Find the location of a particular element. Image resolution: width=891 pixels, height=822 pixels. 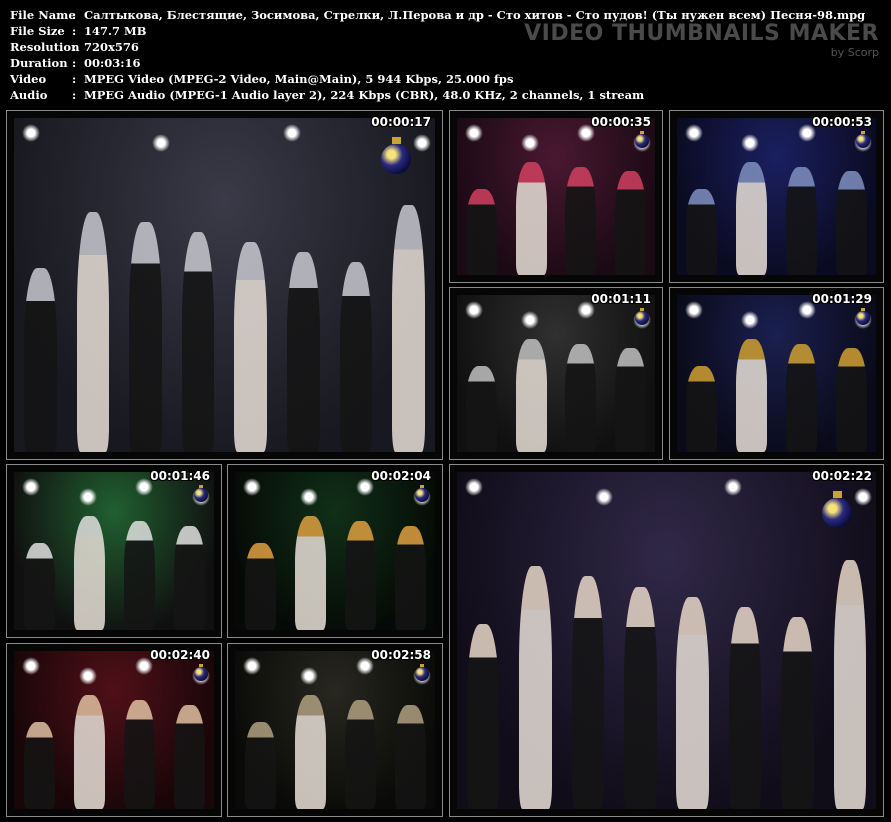

thumbnail-5: 00:01:29 is located at coordinates (776, 373).